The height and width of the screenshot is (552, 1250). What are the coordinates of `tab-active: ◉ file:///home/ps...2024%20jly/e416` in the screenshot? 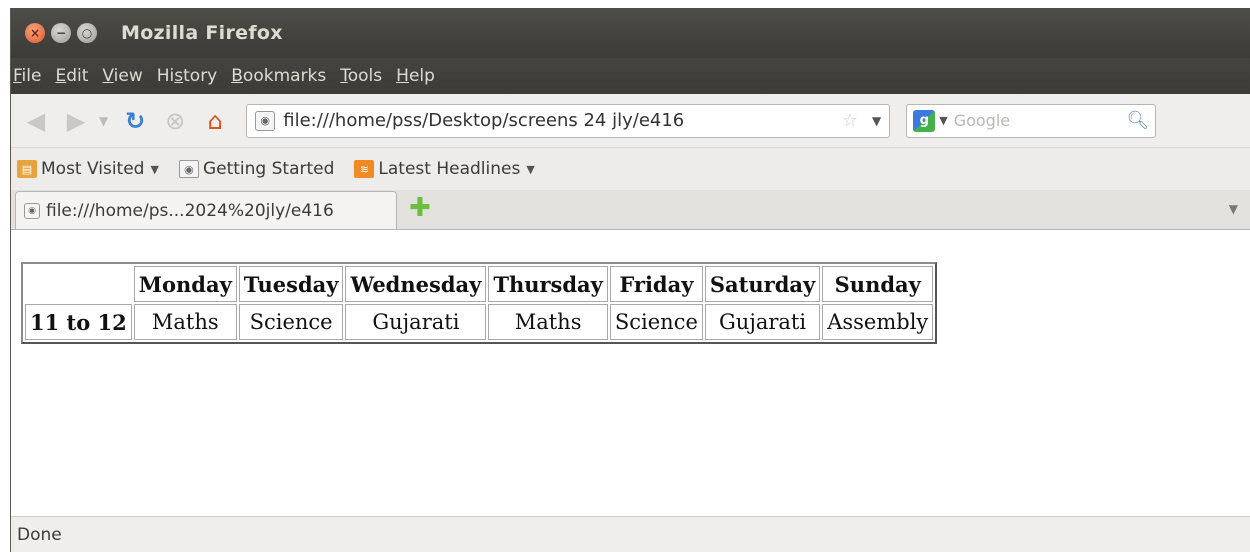 It's located at (206, 210).